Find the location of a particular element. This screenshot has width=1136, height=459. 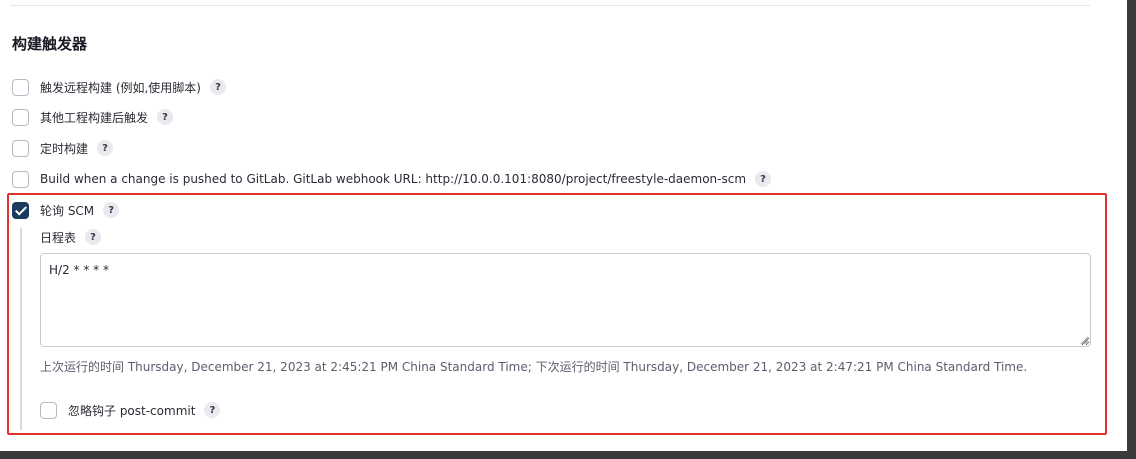

trigger-poll-scm-label: 轮询 SCM is located at coordinates (67, 210).